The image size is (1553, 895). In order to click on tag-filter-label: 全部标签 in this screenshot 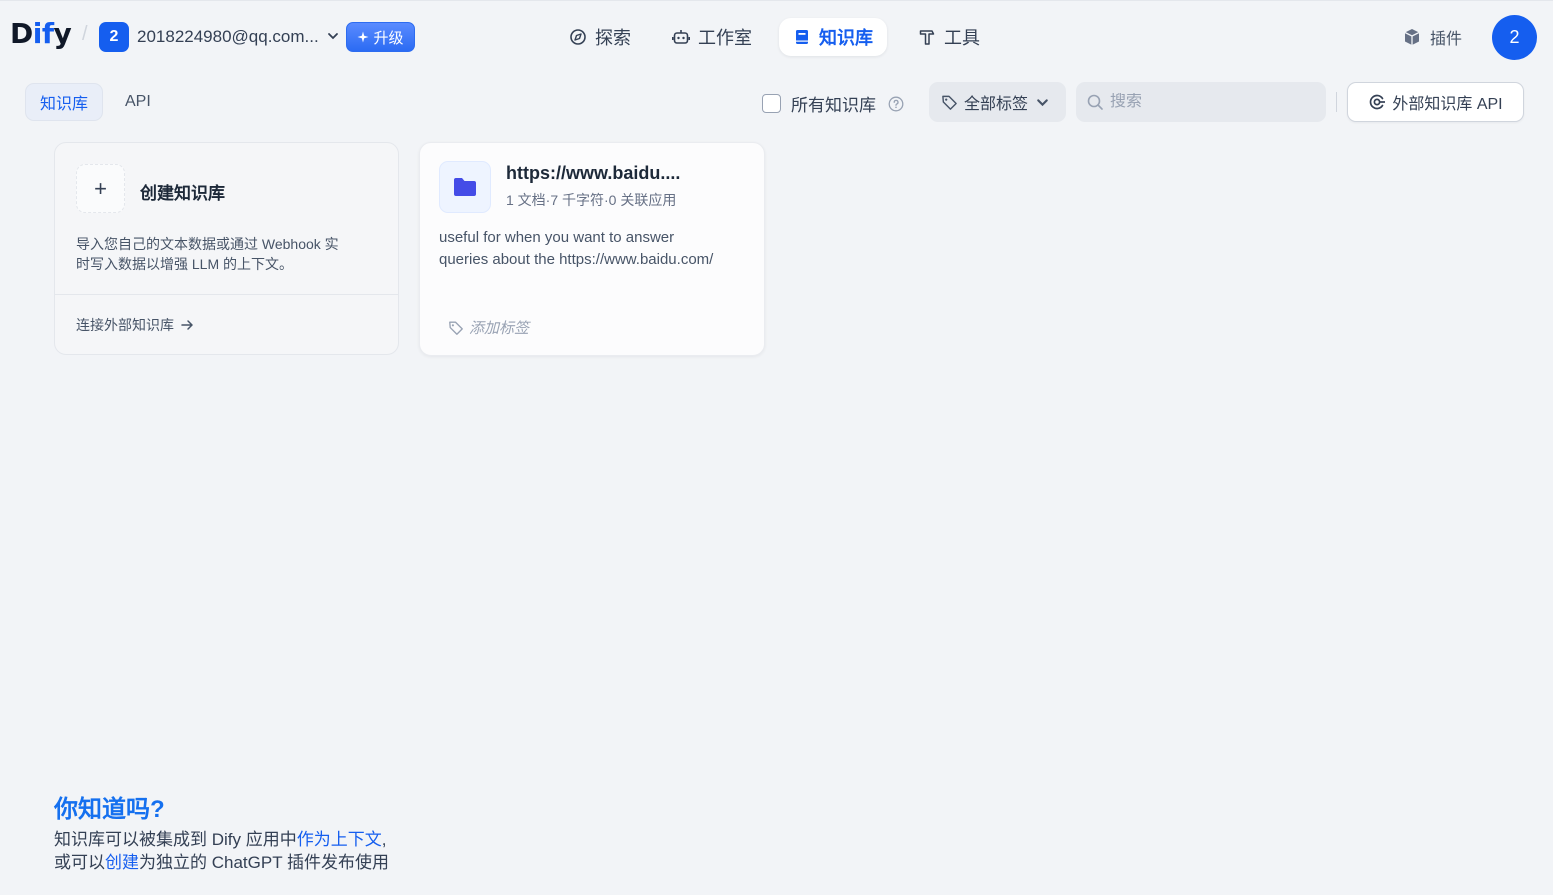, I will do `click(996, 104)`.